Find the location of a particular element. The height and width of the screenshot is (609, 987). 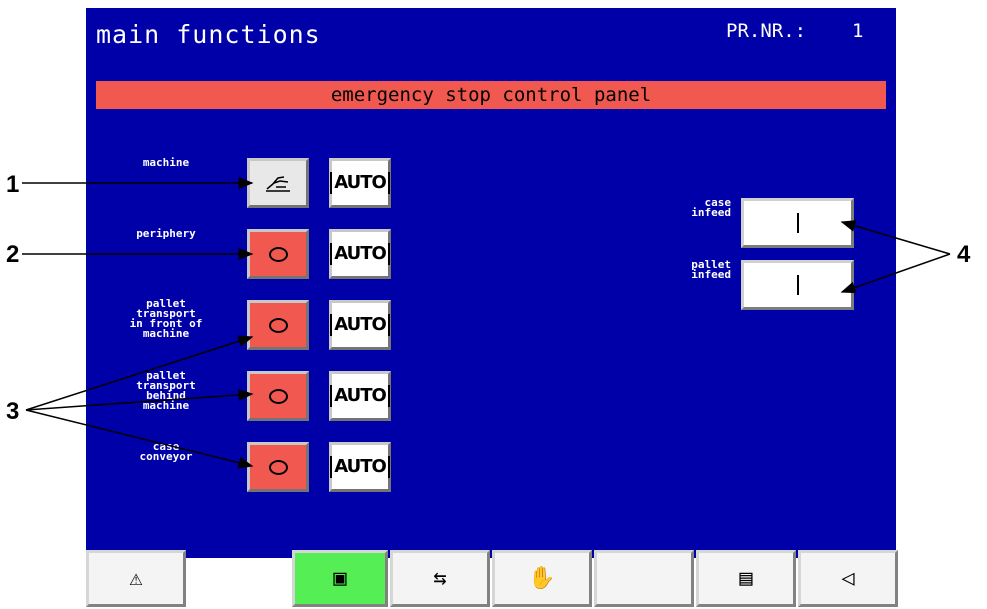

periphery-auto-label: AUTO is located at coordinates (360, 254).